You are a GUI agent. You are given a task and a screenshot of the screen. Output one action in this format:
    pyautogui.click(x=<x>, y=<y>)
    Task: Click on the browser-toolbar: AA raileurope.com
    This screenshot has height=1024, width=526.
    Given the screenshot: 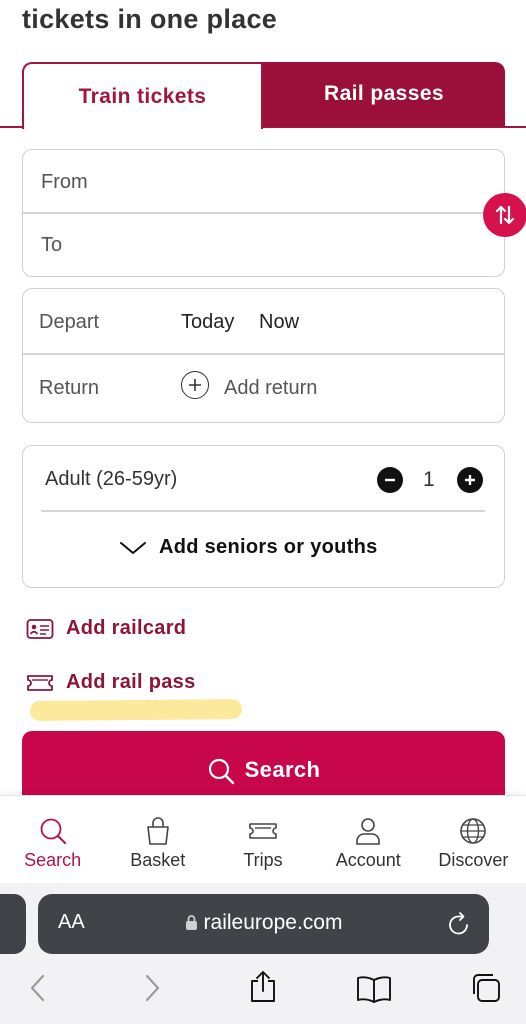 What is the action you would take?
    pyautogui.click(x=263, y=953)
    